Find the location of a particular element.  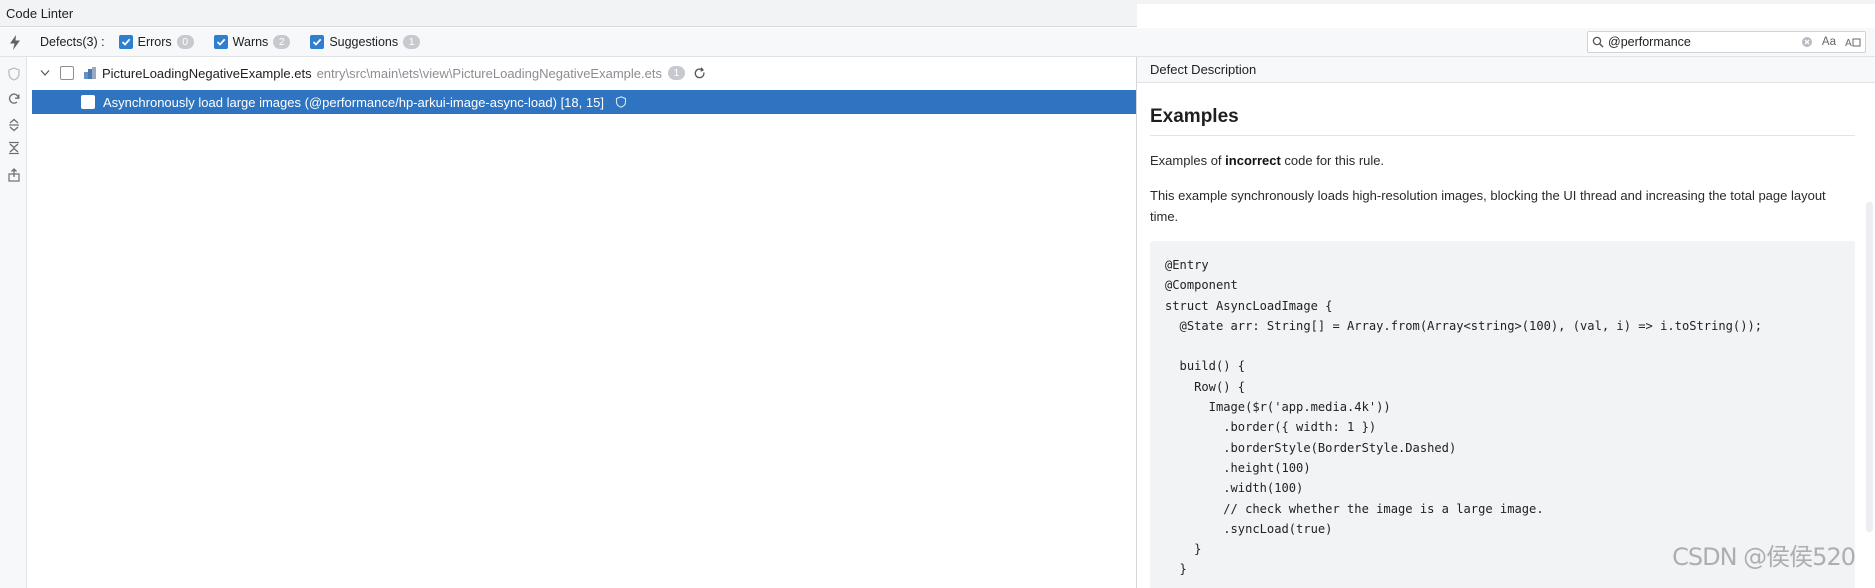

intro-prefix: Examples of is located at coordinates (1188, 160).